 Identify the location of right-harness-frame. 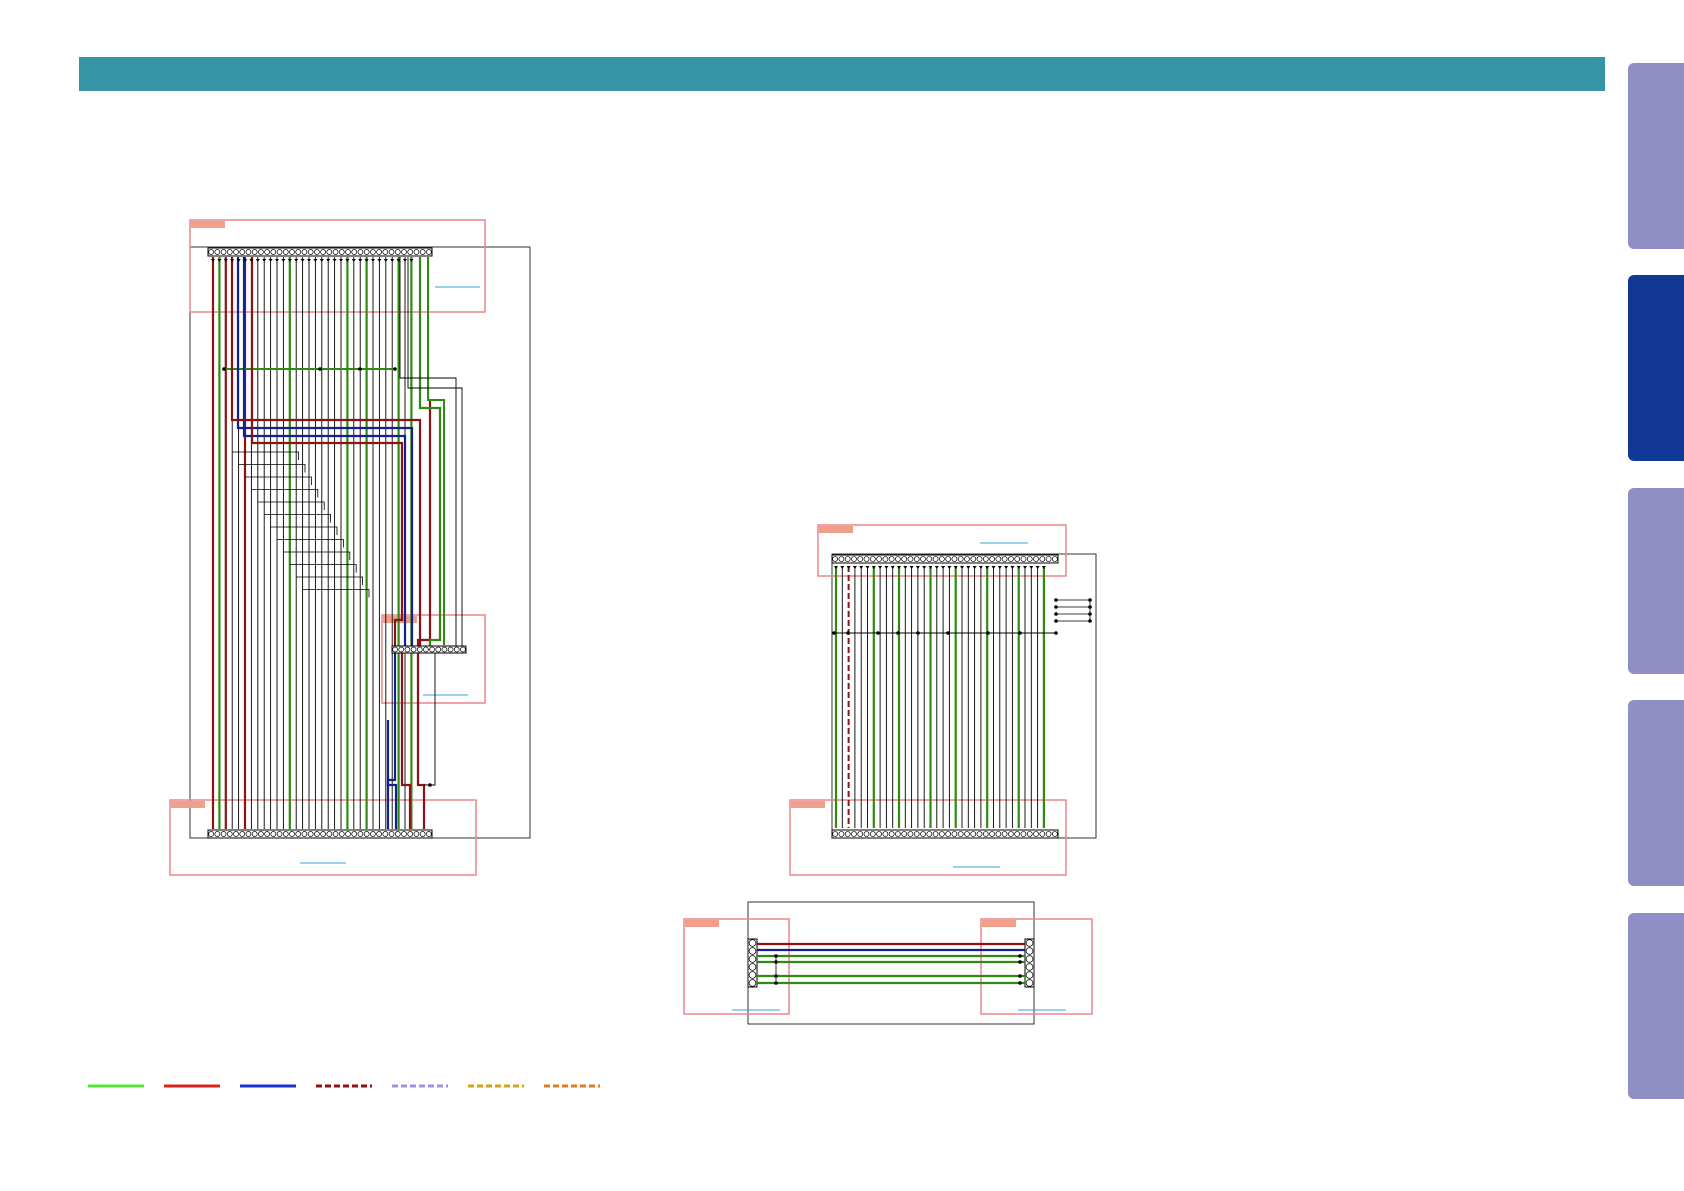
(964, 696).